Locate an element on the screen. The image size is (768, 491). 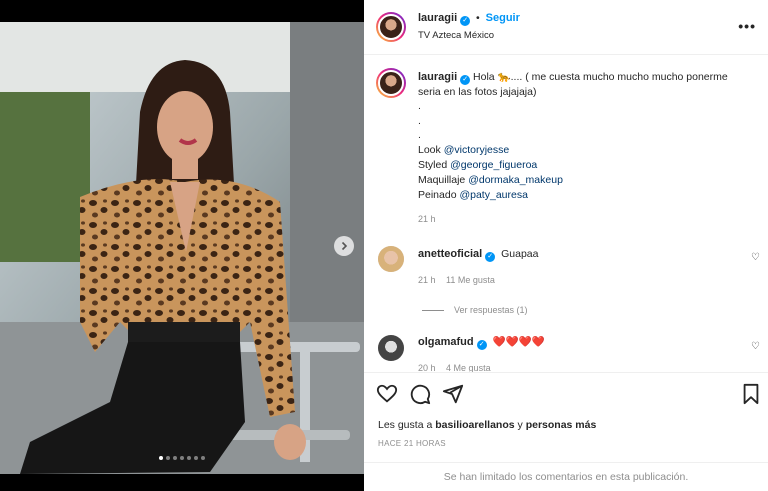
mention-link: @dormaka_makeup is located at coordinates (515, 180).